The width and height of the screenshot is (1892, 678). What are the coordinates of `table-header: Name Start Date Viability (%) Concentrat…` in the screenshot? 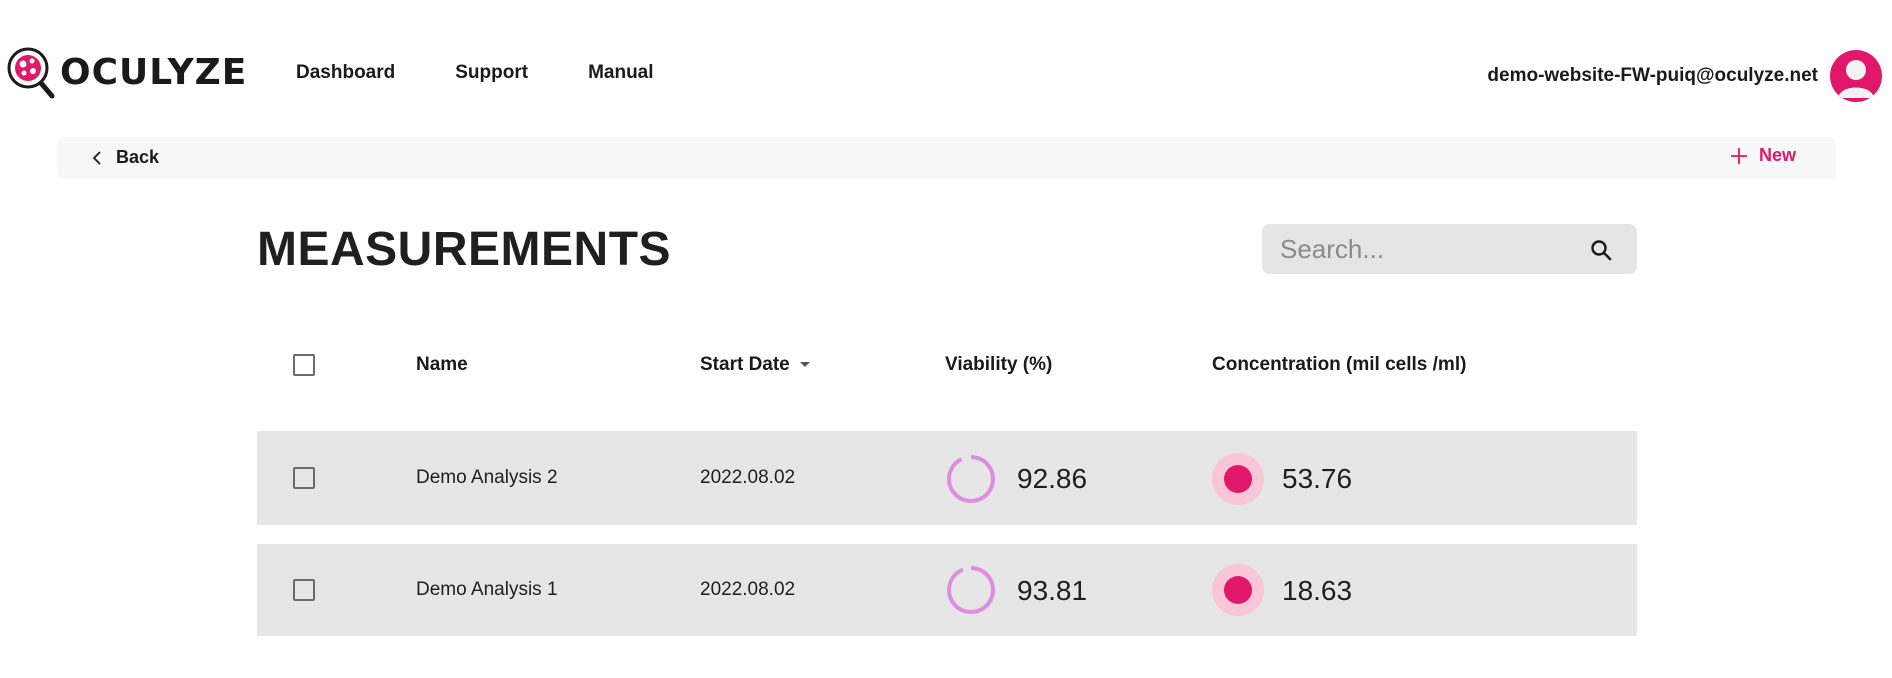 It's located at (947, 365).